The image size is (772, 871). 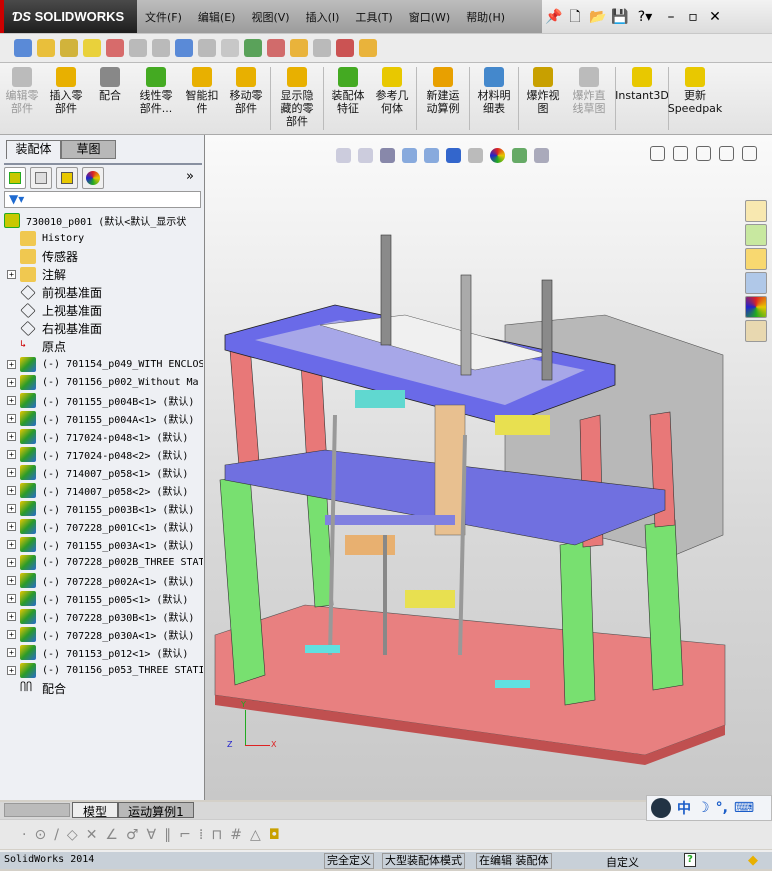 What do you see at coordinates (93, 178) in the screenshot?
I see `display-manager-tab-icon` at bounding box center [93, 178].